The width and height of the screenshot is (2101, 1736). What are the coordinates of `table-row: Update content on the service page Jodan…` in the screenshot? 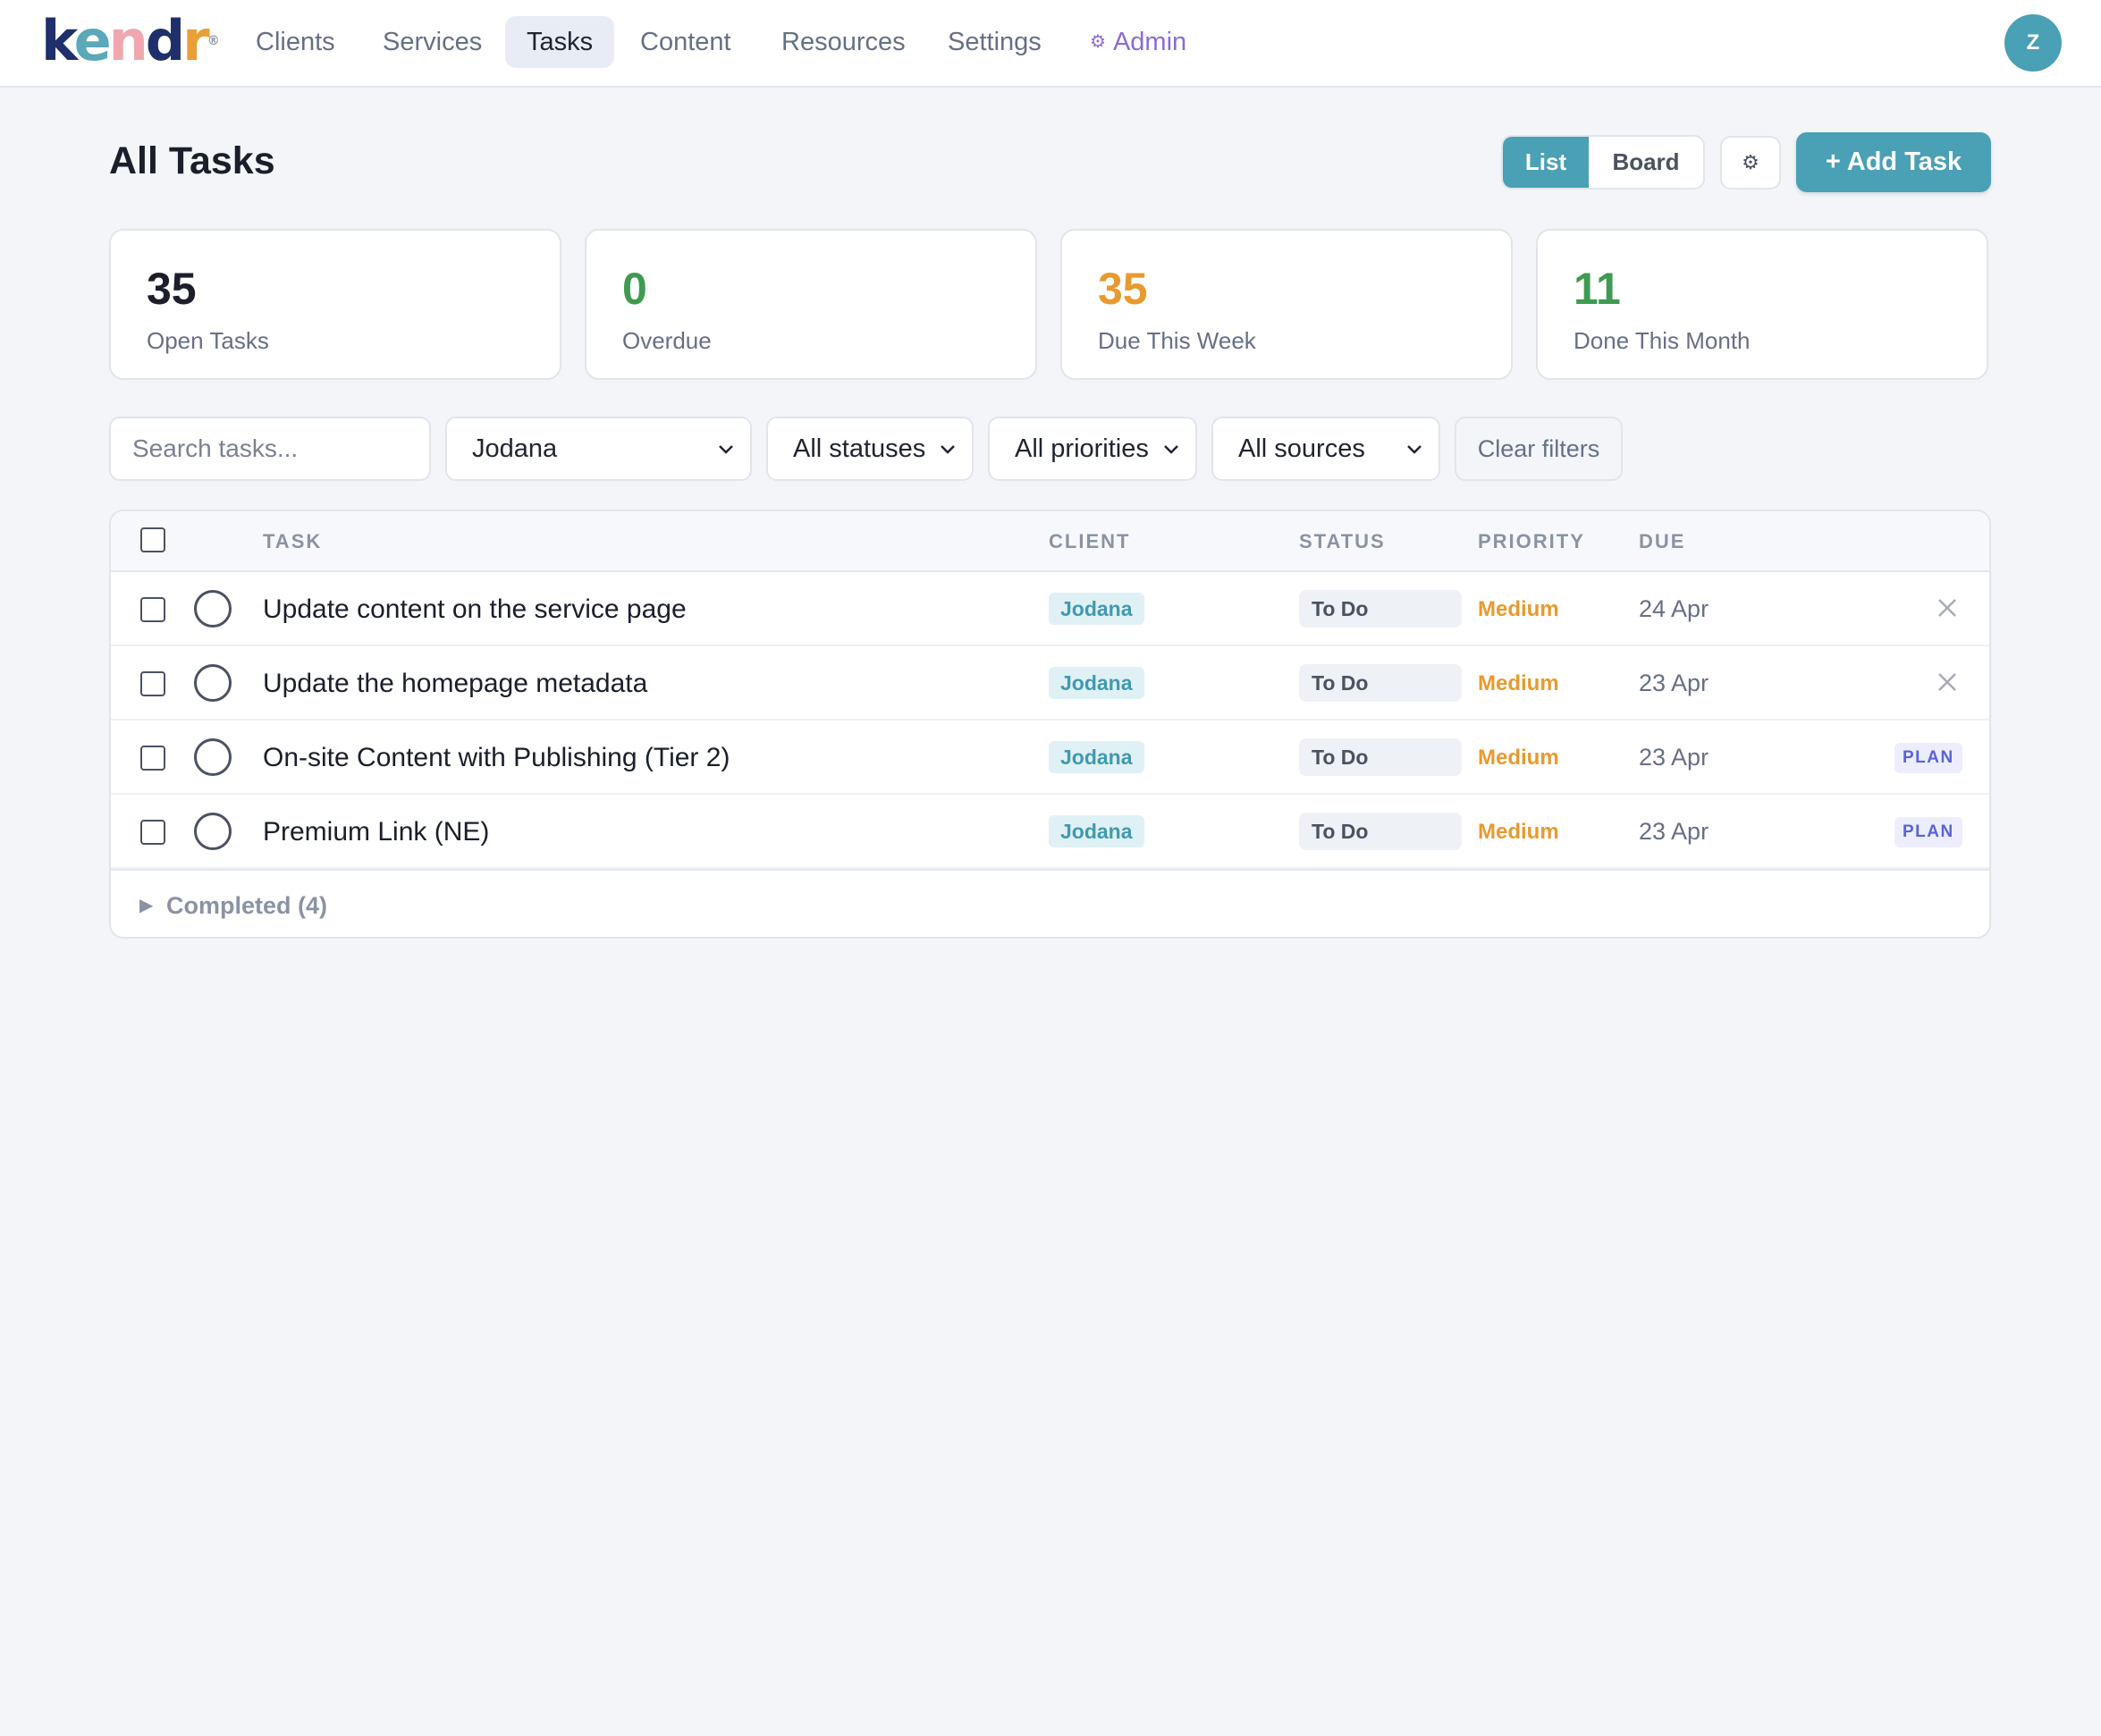 It's located at (1050, 609).